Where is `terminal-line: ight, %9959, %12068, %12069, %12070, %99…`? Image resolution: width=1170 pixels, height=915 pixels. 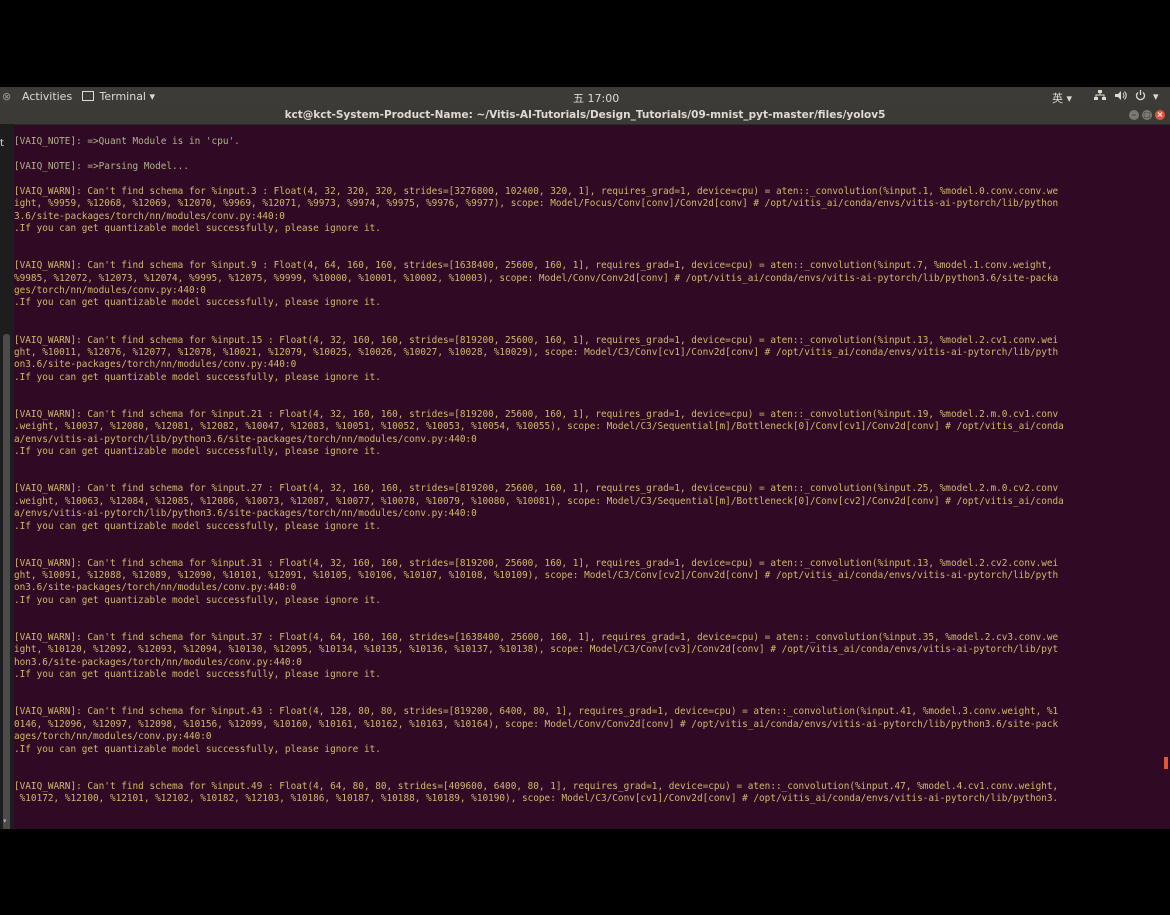
terminal-line: ight, %9959, %12068, %12069, %12070, %99… is located at coordinates (536, 204).